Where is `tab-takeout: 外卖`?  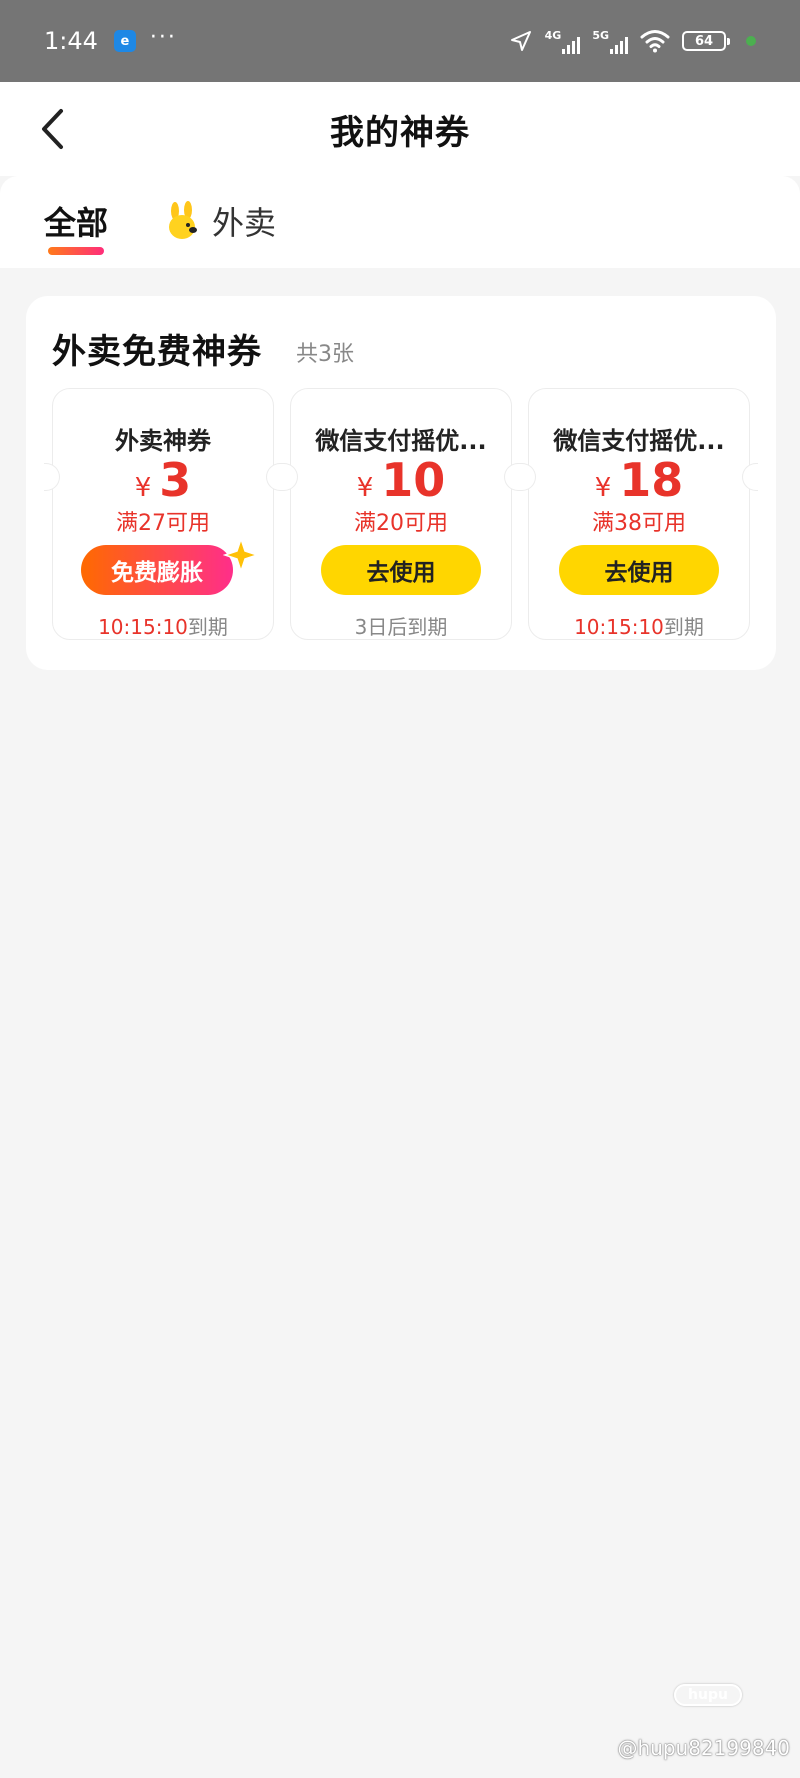 tab-takeout: 外卖 is located at coordinates (220, 221).